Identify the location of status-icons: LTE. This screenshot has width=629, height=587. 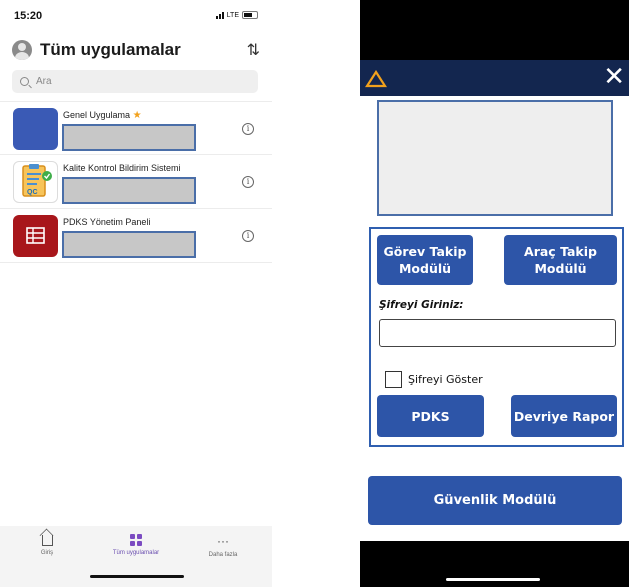
(236, 15).